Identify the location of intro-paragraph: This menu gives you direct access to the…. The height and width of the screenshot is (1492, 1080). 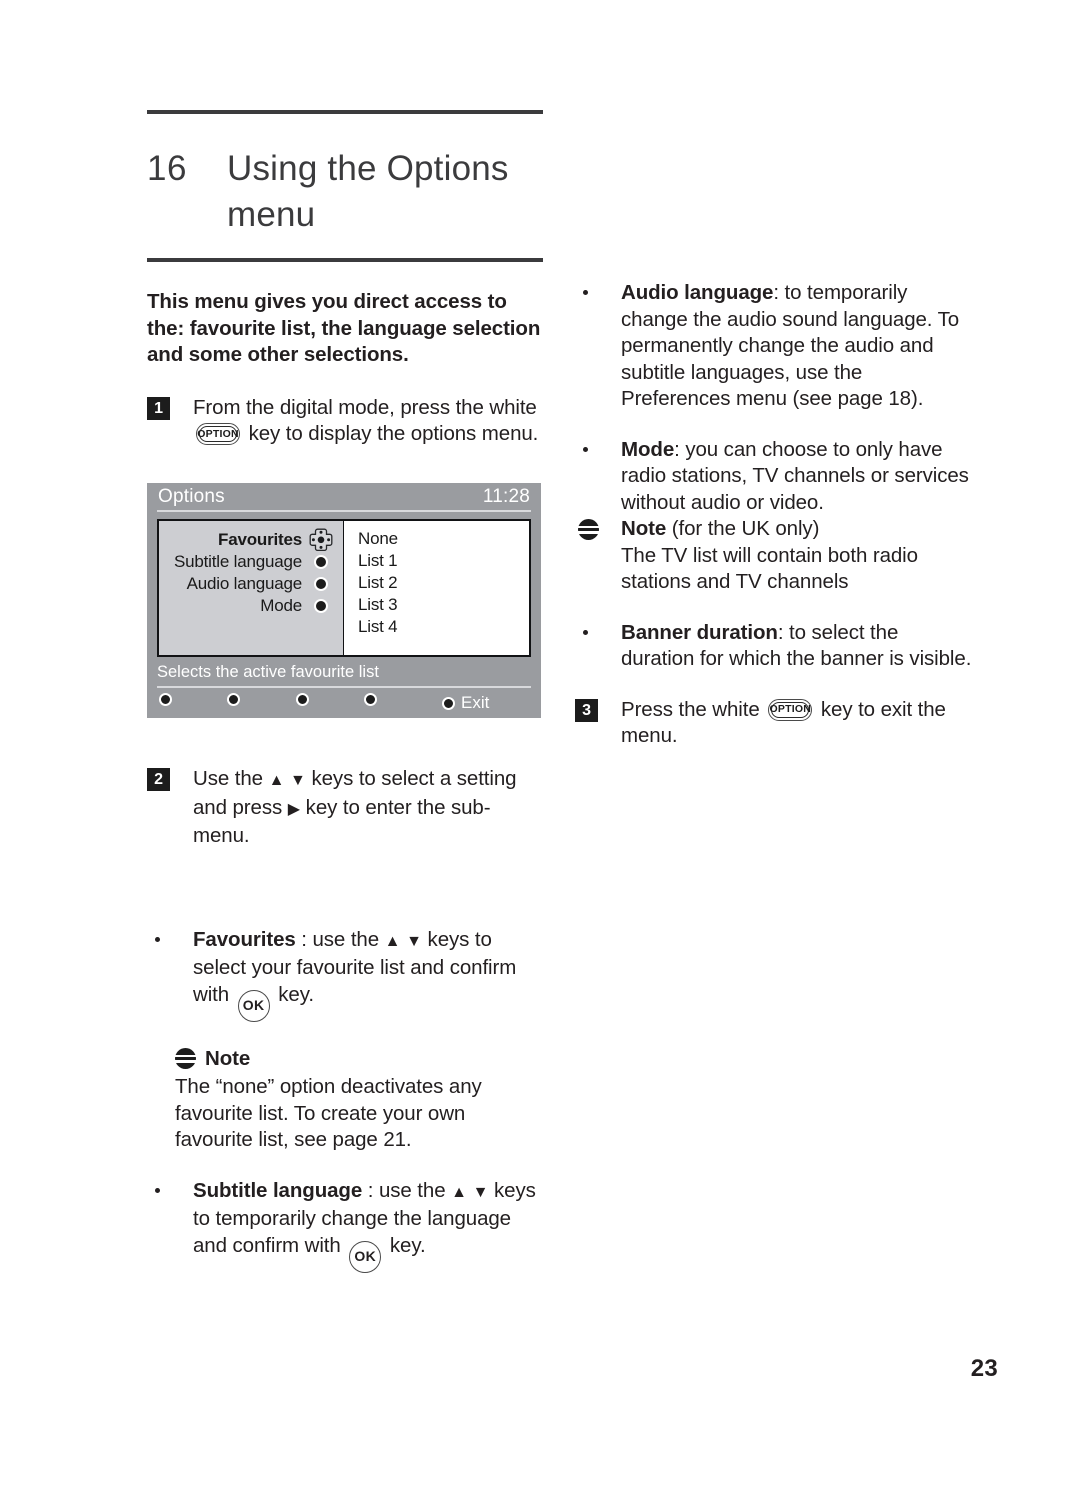
(345, 329).